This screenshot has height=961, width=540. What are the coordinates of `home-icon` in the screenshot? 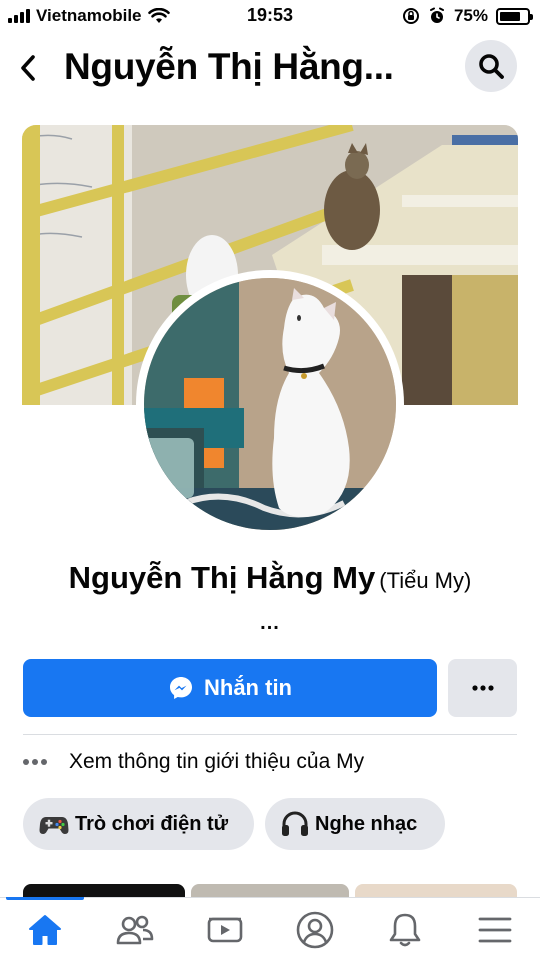 It's located at (45, 929).